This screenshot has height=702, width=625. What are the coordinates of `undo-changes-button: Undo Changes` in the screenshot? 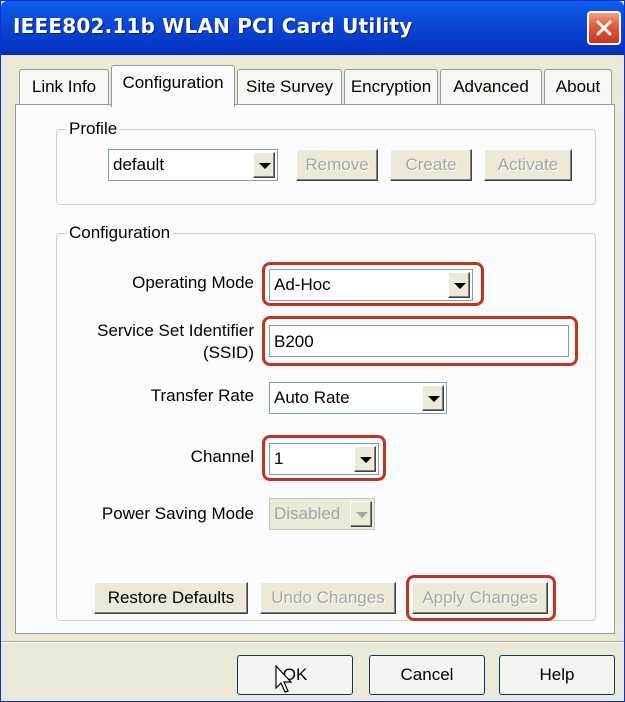 It's located at (328, 598).